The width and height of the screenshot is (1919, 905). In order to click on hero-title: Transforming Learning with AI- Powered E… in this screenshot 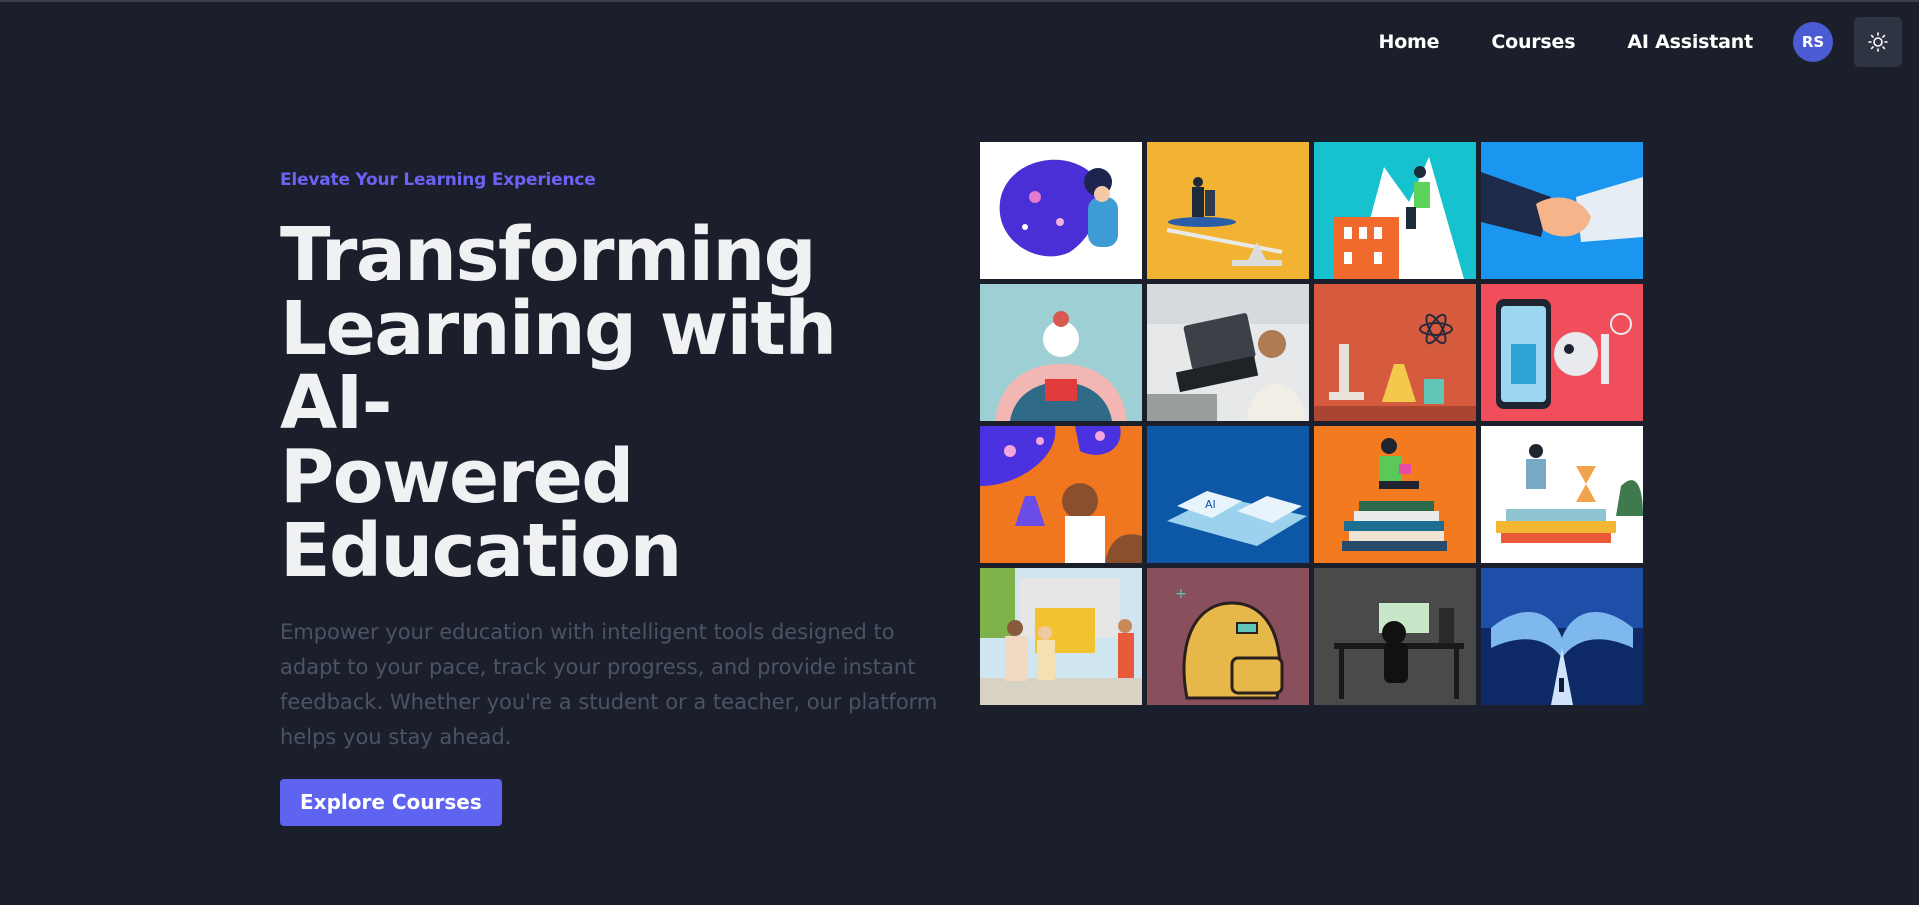, I will do `click(610, 403)`.